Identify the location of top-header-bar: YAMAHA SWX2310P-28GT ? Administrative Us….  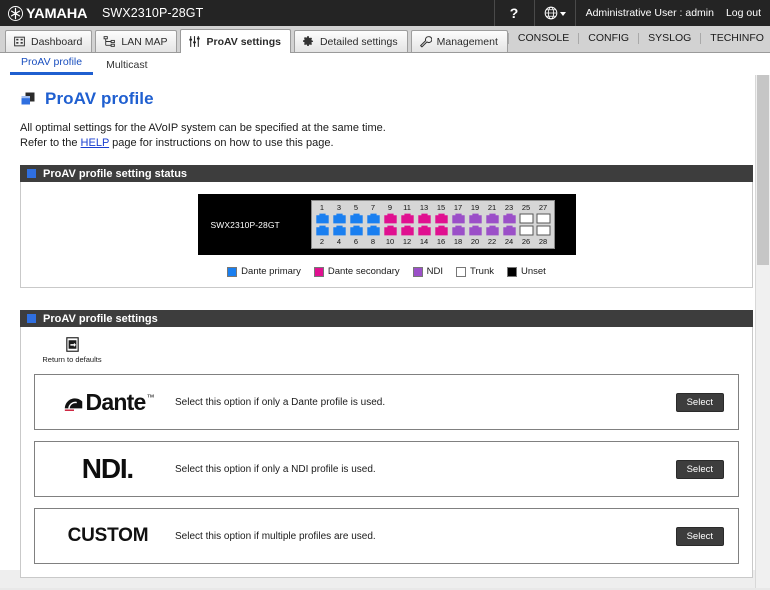
(385, 13).